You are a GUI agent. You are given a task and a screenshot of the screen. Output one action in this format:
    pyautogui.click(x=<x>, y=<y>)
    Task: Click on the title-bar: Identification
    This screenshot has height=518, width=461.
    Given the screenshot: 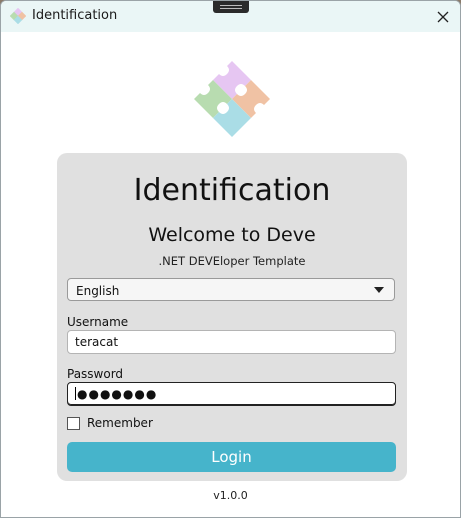 What is the action you would take?
    pyautogui.click(x=230, y=16)
    